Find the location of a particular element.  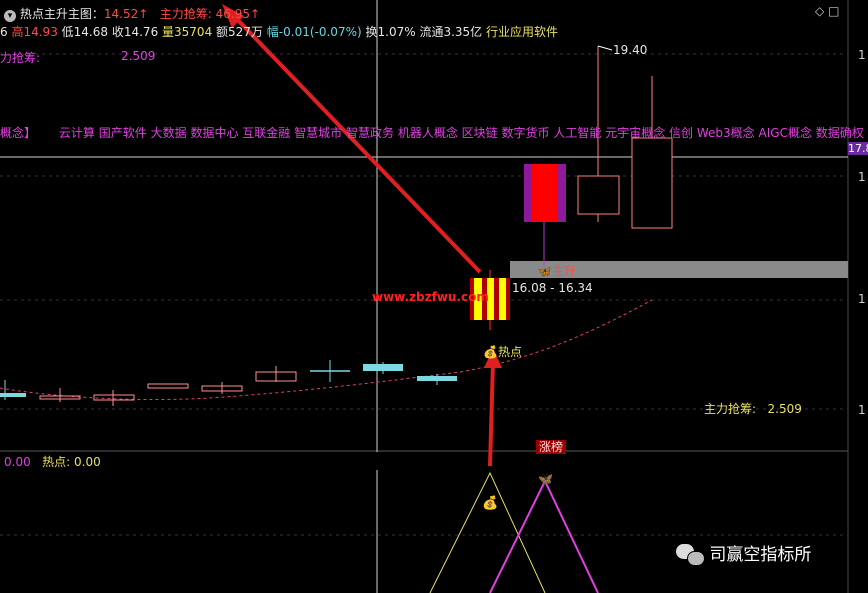

quote-amount: 额527 is located at coordinates (233, 32).